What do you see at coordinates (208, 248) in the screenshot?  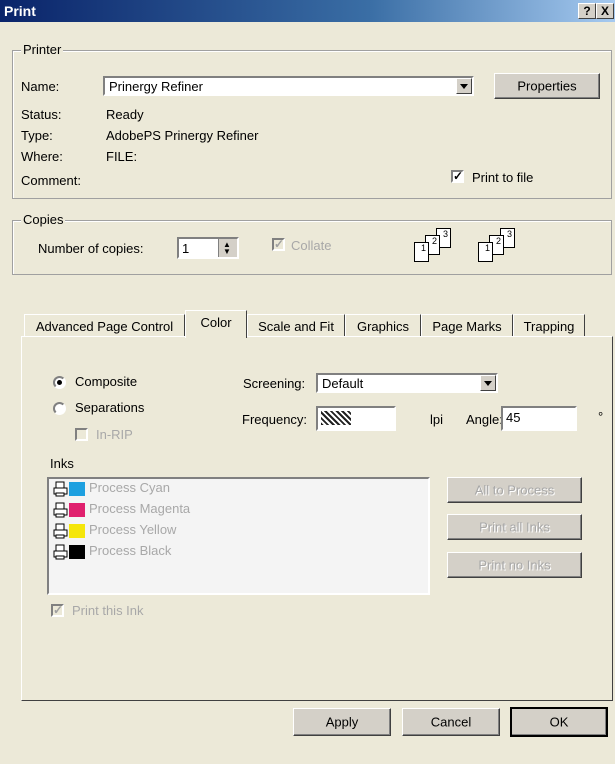 I see `copies-spinner: 1 ▲ ▼` at bounding box center [208, 248].